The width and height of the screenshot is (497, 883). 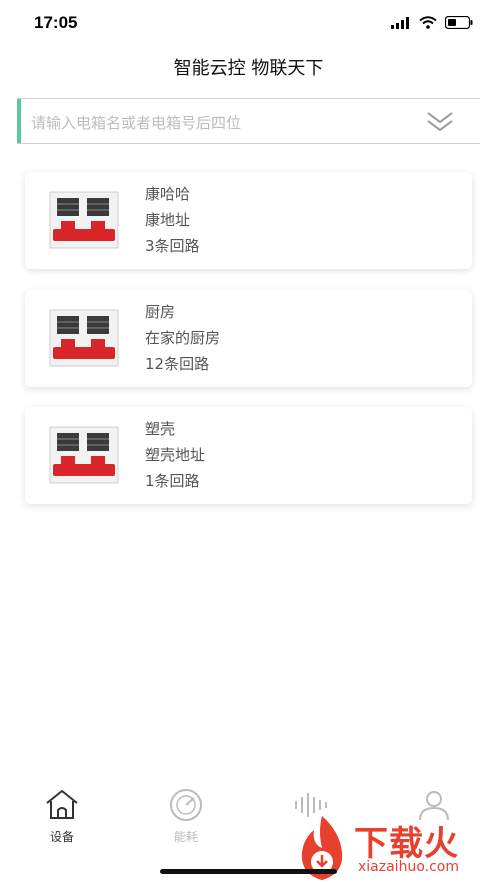 I want to click on tab-label: 设备, so click(x=61, y=837).